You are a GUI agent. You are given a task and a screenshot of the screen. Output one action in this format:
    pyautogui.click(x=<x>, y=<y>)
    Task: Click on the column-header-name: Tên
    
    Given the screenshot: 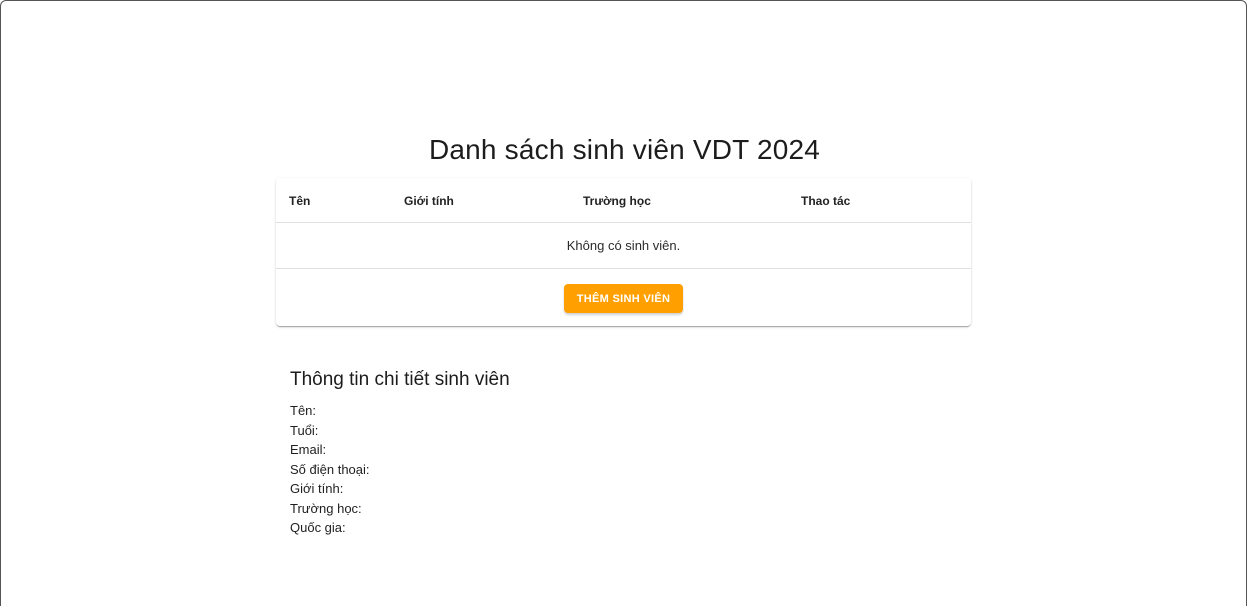 What is the action you would take?
    pyautogui.click(x=300, y=201)
    